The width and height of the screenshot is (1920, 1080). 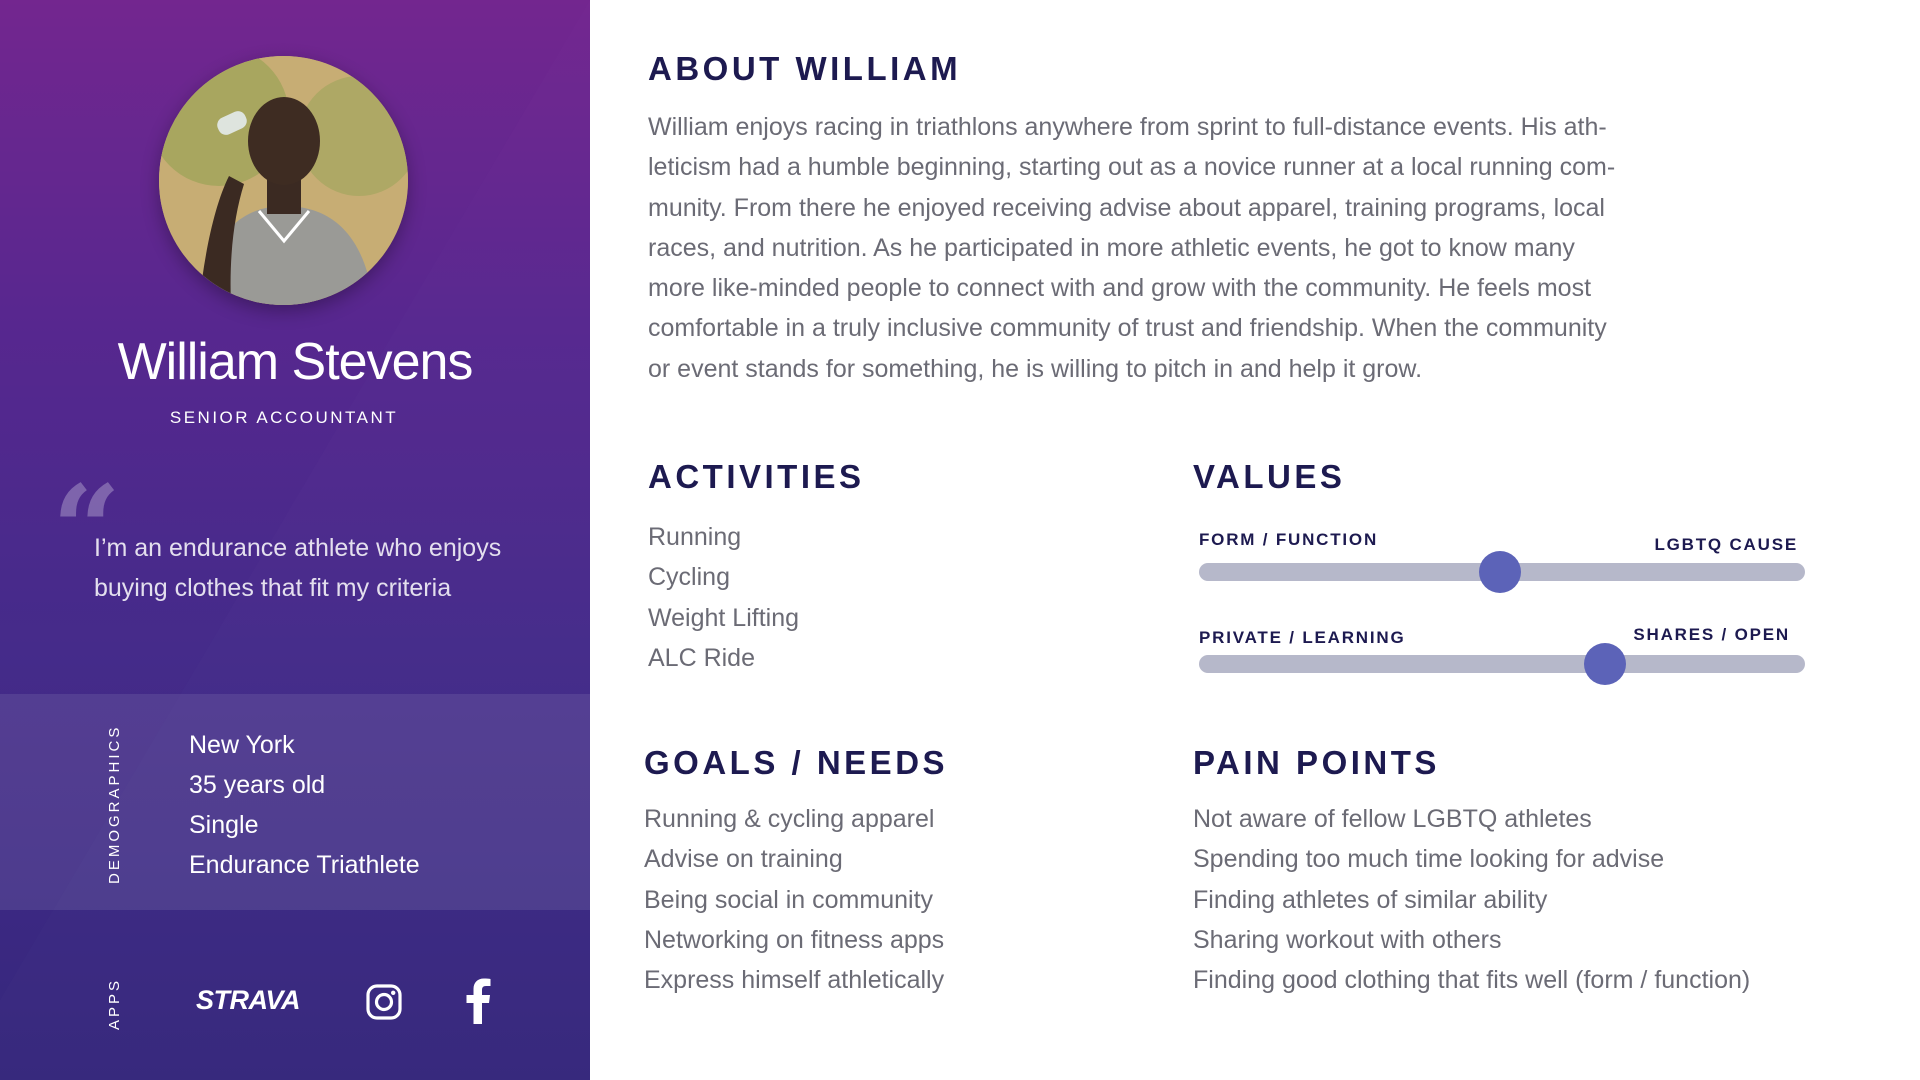 I want to click on slider-left-label: PRIVATE / LEARNING, so click(x=1302, y=637).